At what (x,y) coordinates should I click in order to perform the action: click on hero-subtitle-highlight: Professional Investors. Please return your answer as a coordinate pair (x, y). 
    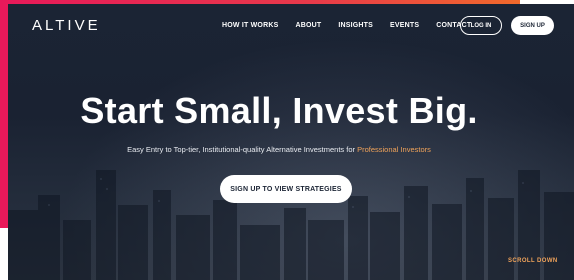
    Looking at the image, I should click on (394, 149).